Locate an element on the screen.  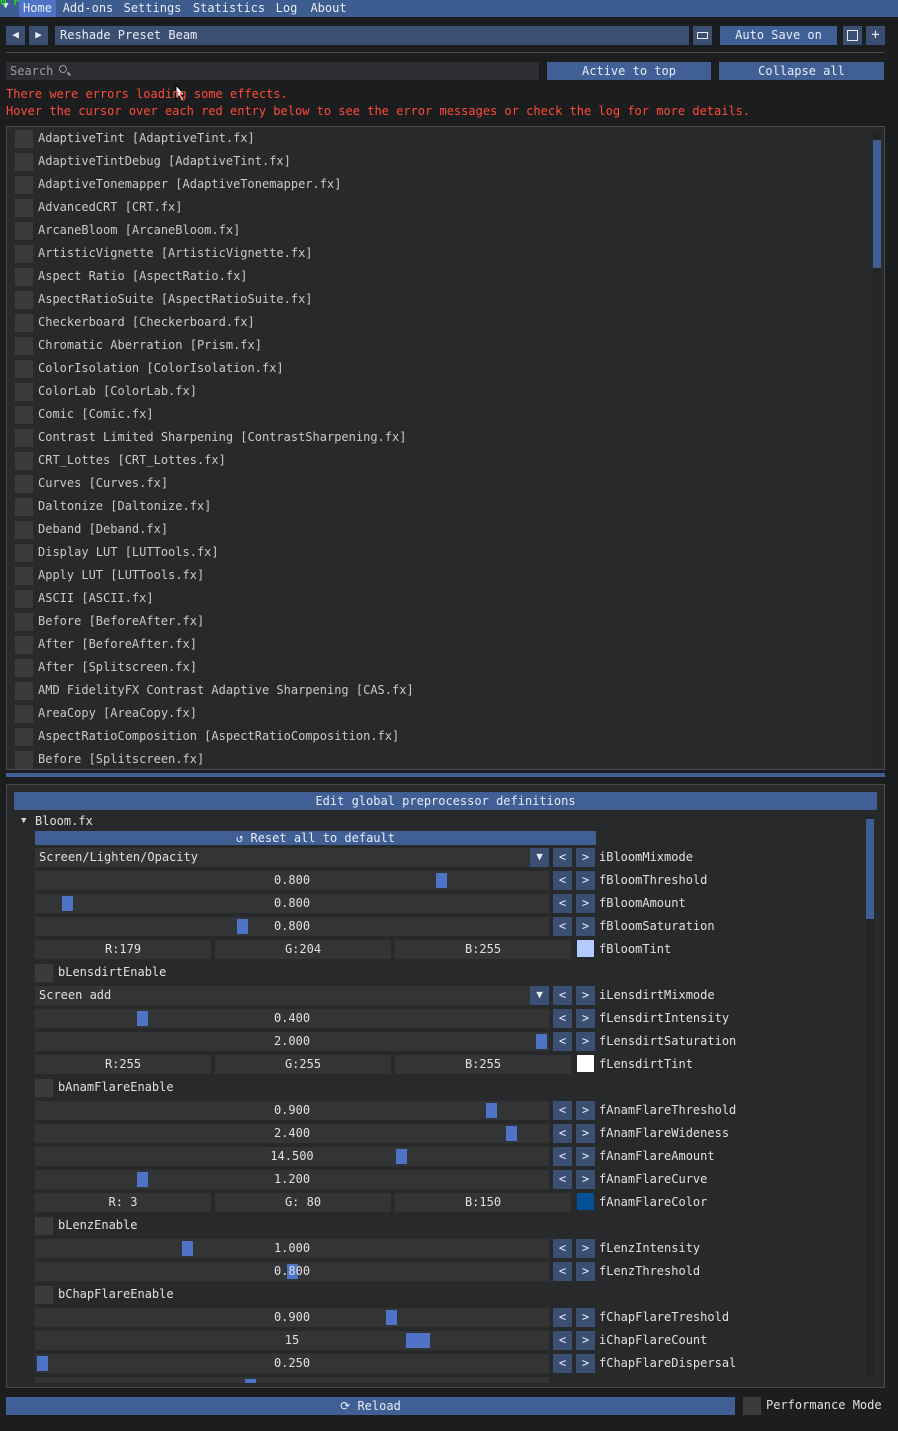
section-collapse-icon: ▼ is located at coordinates (23, 821).